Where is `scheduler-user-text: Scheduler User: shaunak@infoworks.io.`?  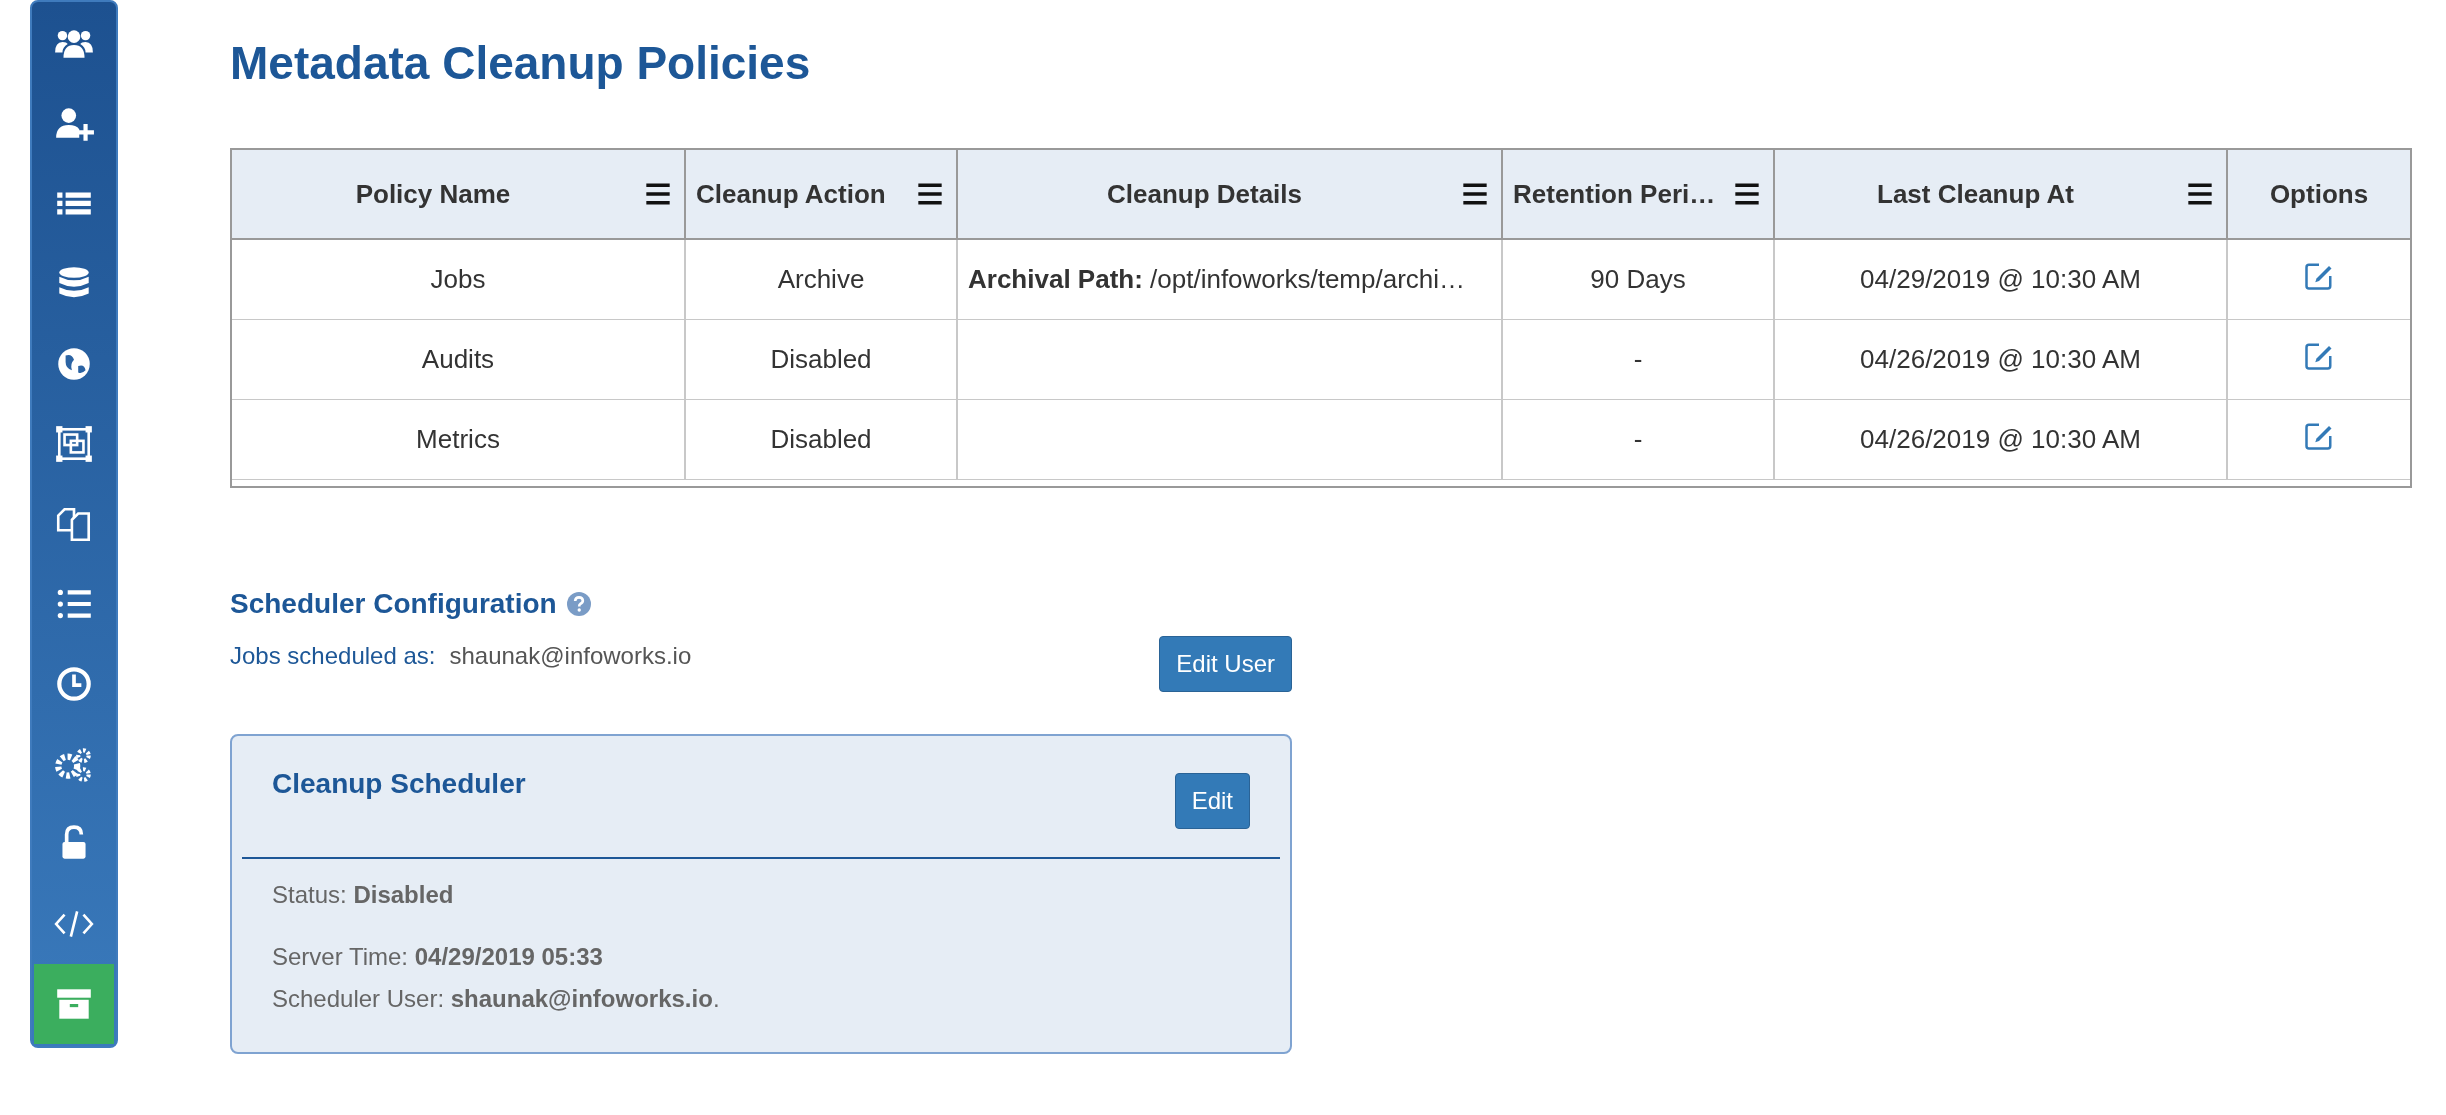 scheduler-user-text: Scheduler User: shaunak@infoworks.io. is located at coordinates (496, 999).